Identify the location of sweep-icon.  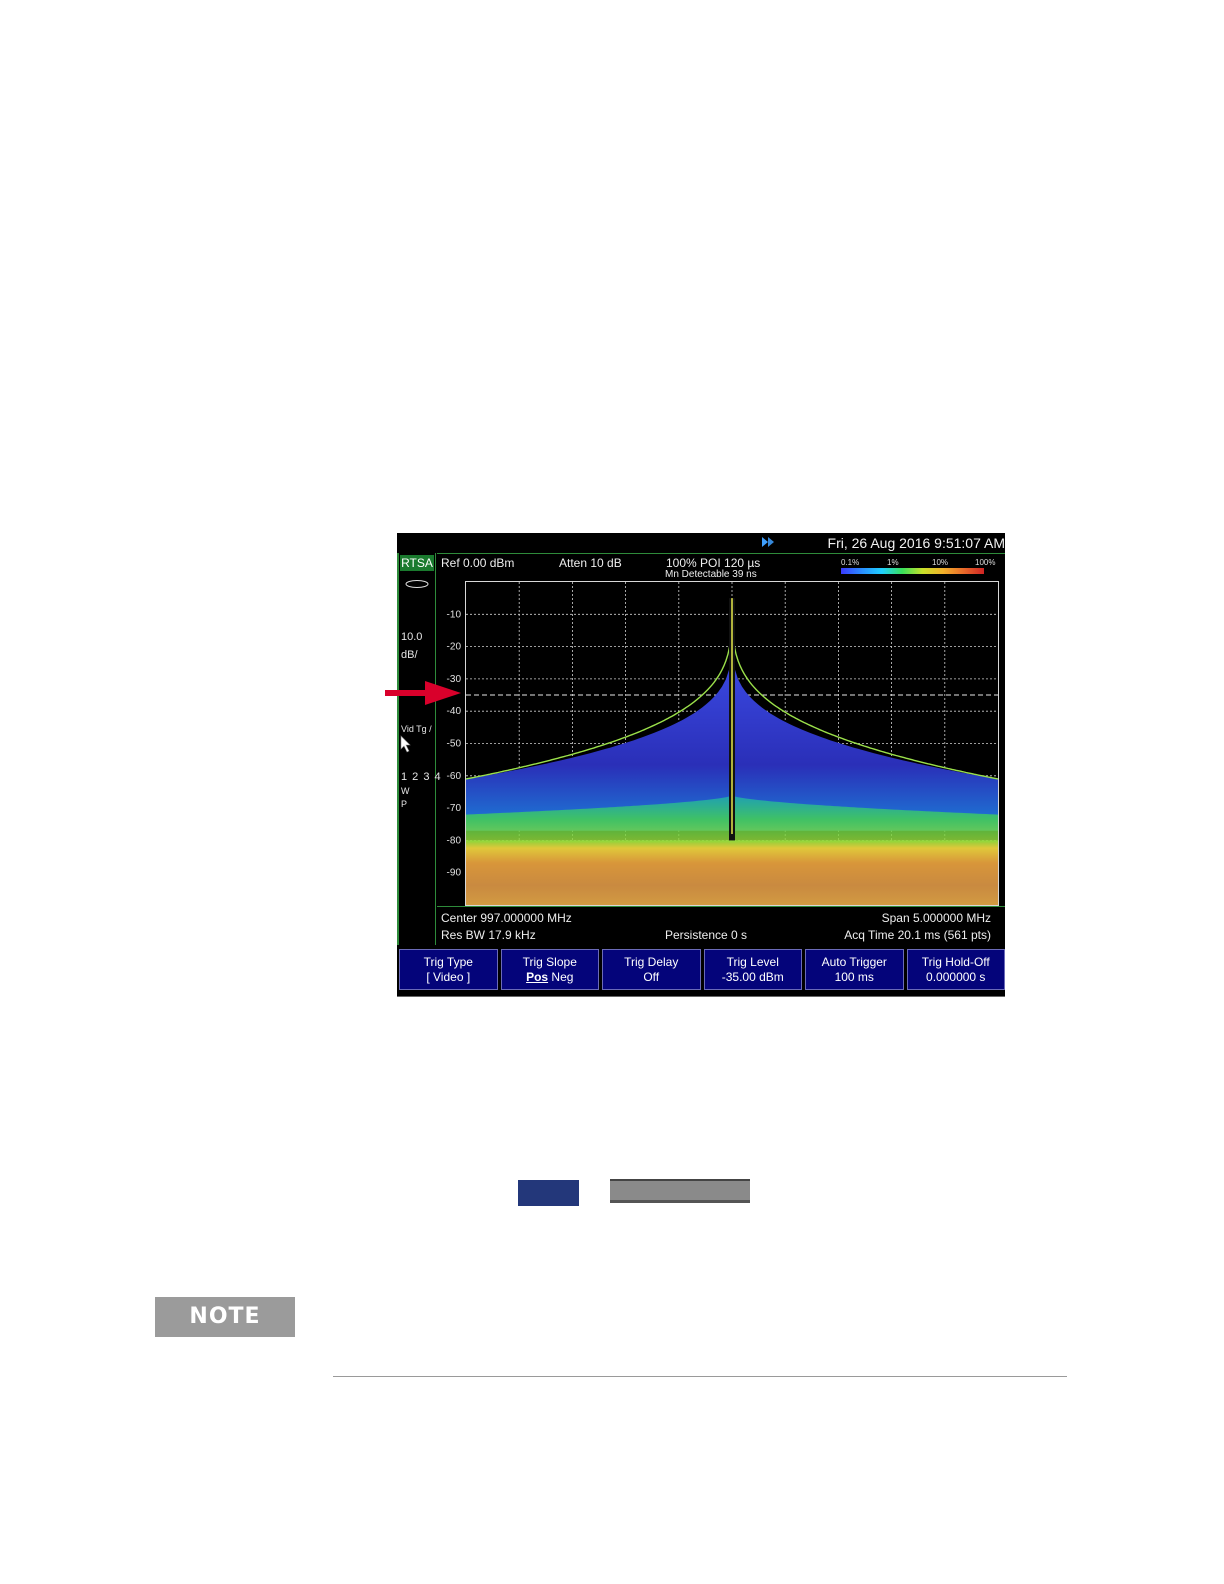
(417, 584).